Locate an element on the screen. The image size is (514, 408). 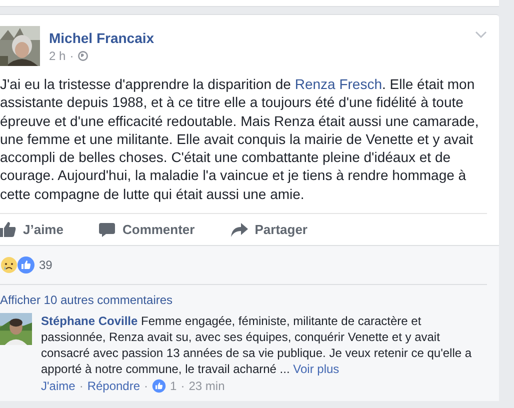
comment-button: Commenter is located at coordinates (147, 230).